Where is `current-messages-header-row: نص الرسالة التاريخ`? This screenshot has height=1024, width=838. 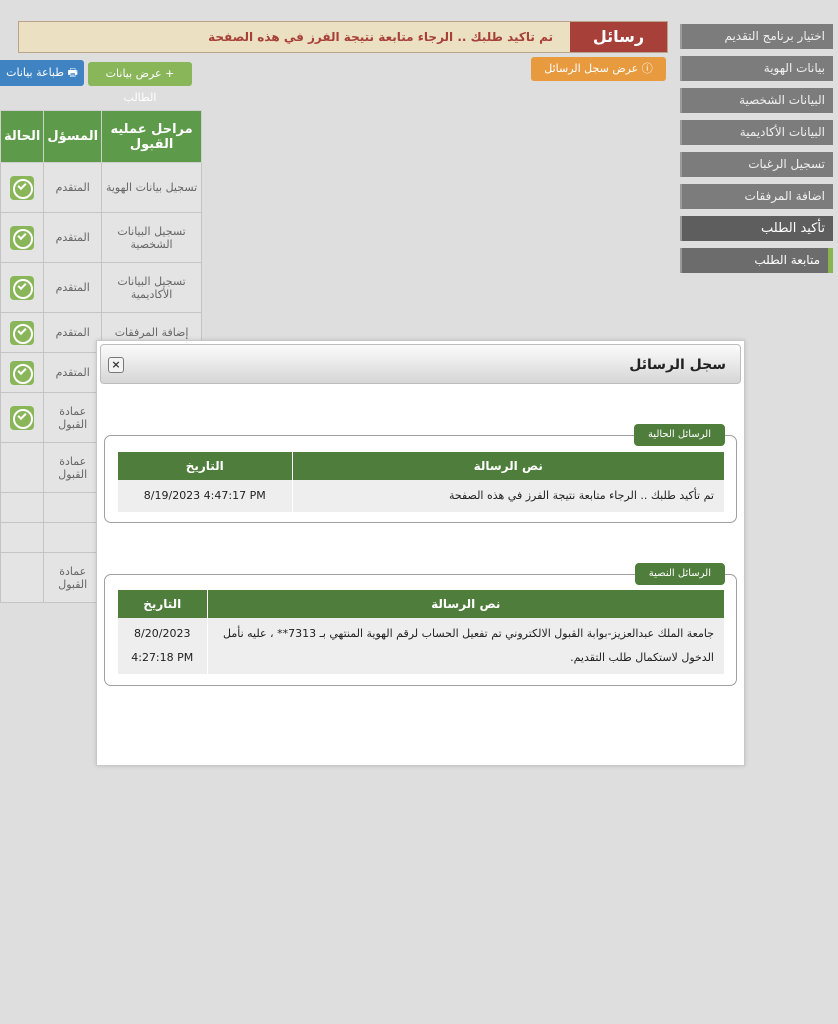
current-messages-header-row: نص الرسالة التاريخ is located at coordinates (420, 466).